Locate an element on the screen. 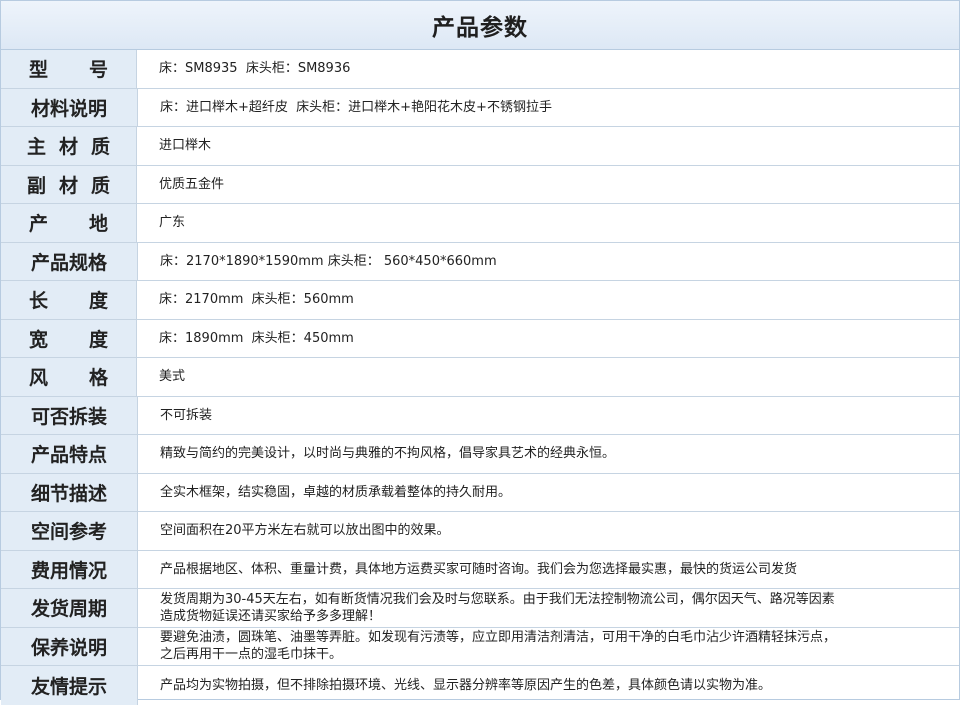  row-label: 发货周期 is located at coordinates (69, 608).